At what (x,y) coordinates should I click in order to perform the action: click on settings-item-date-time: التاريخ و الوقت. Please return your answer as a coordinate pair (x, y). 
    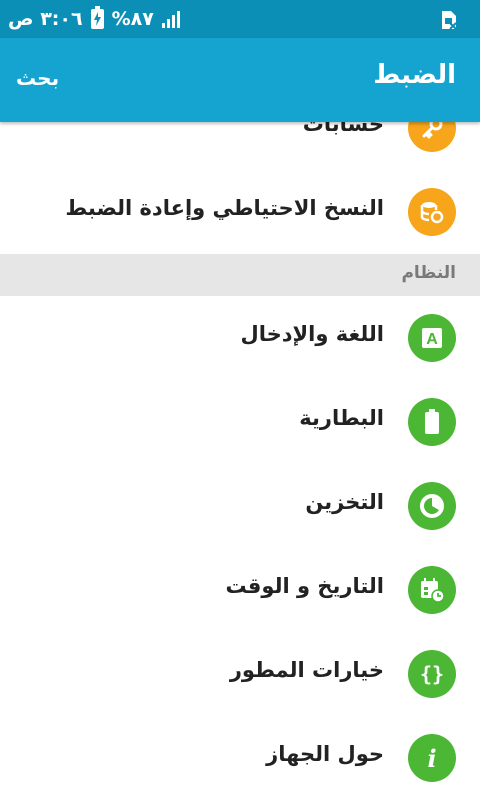
    Looking at the image, I should click on (240, 590).